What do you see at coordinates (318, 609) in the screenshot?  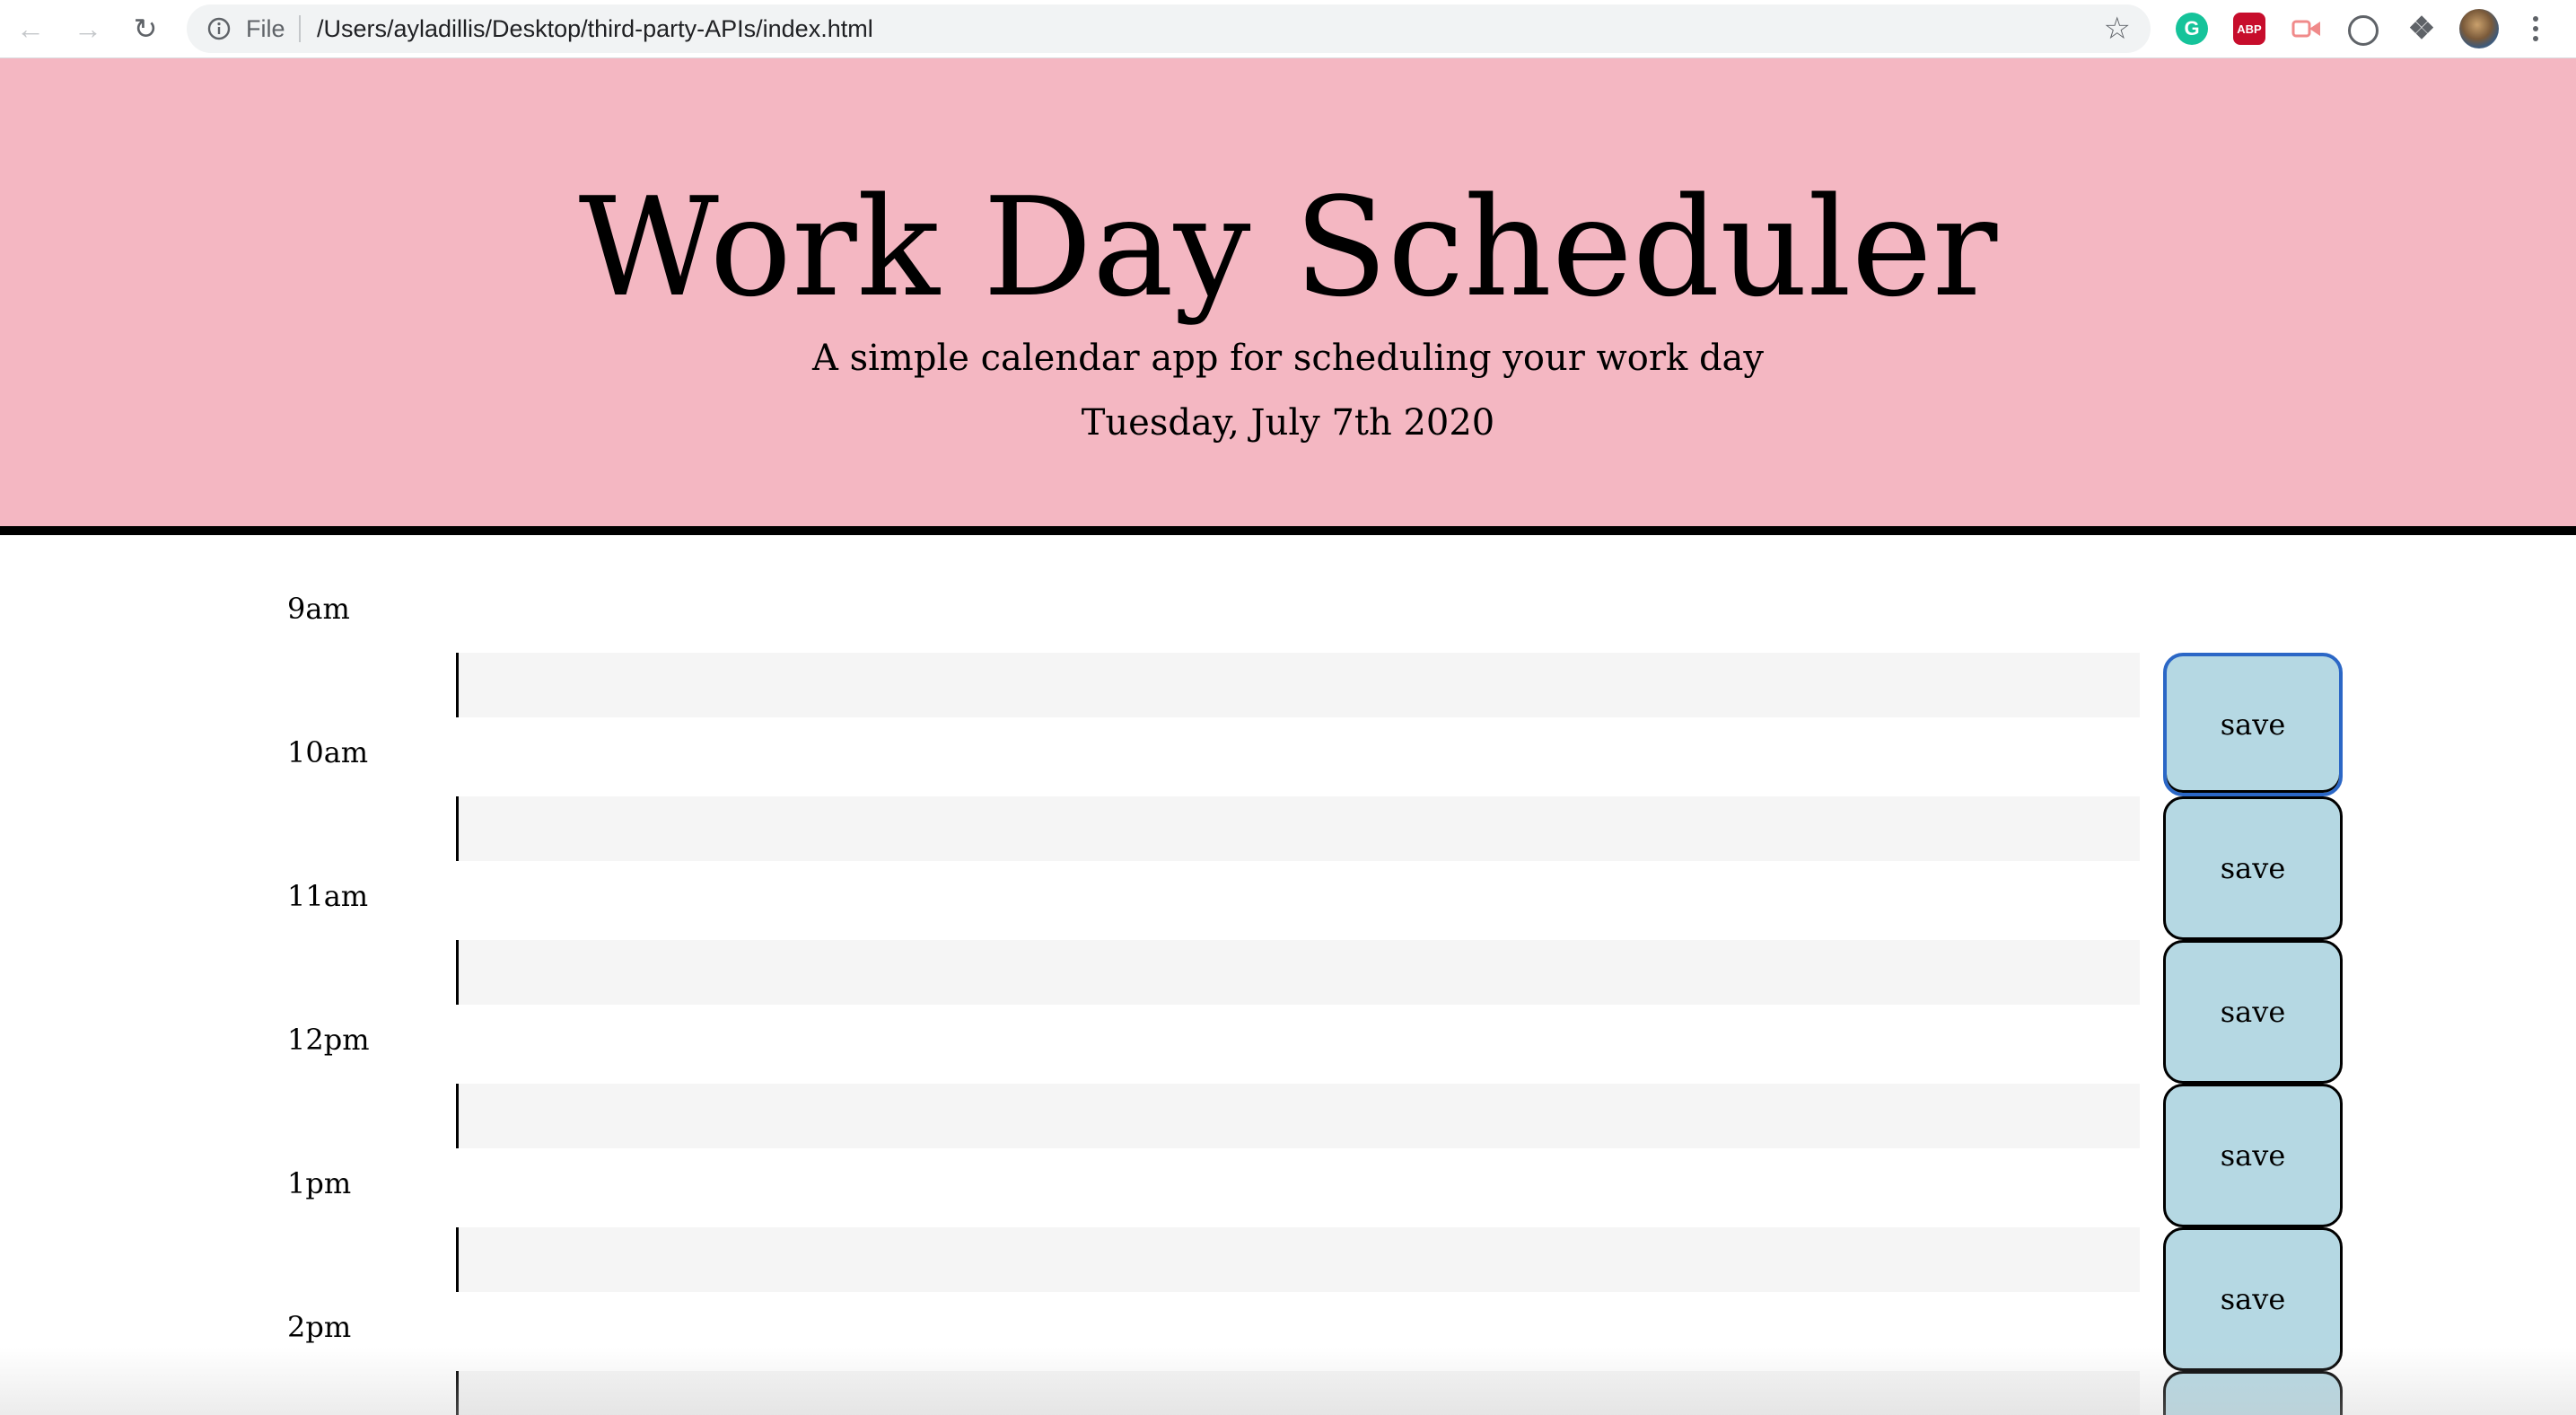 I see `hour-label: 9am` at bounding box center [318, 609].